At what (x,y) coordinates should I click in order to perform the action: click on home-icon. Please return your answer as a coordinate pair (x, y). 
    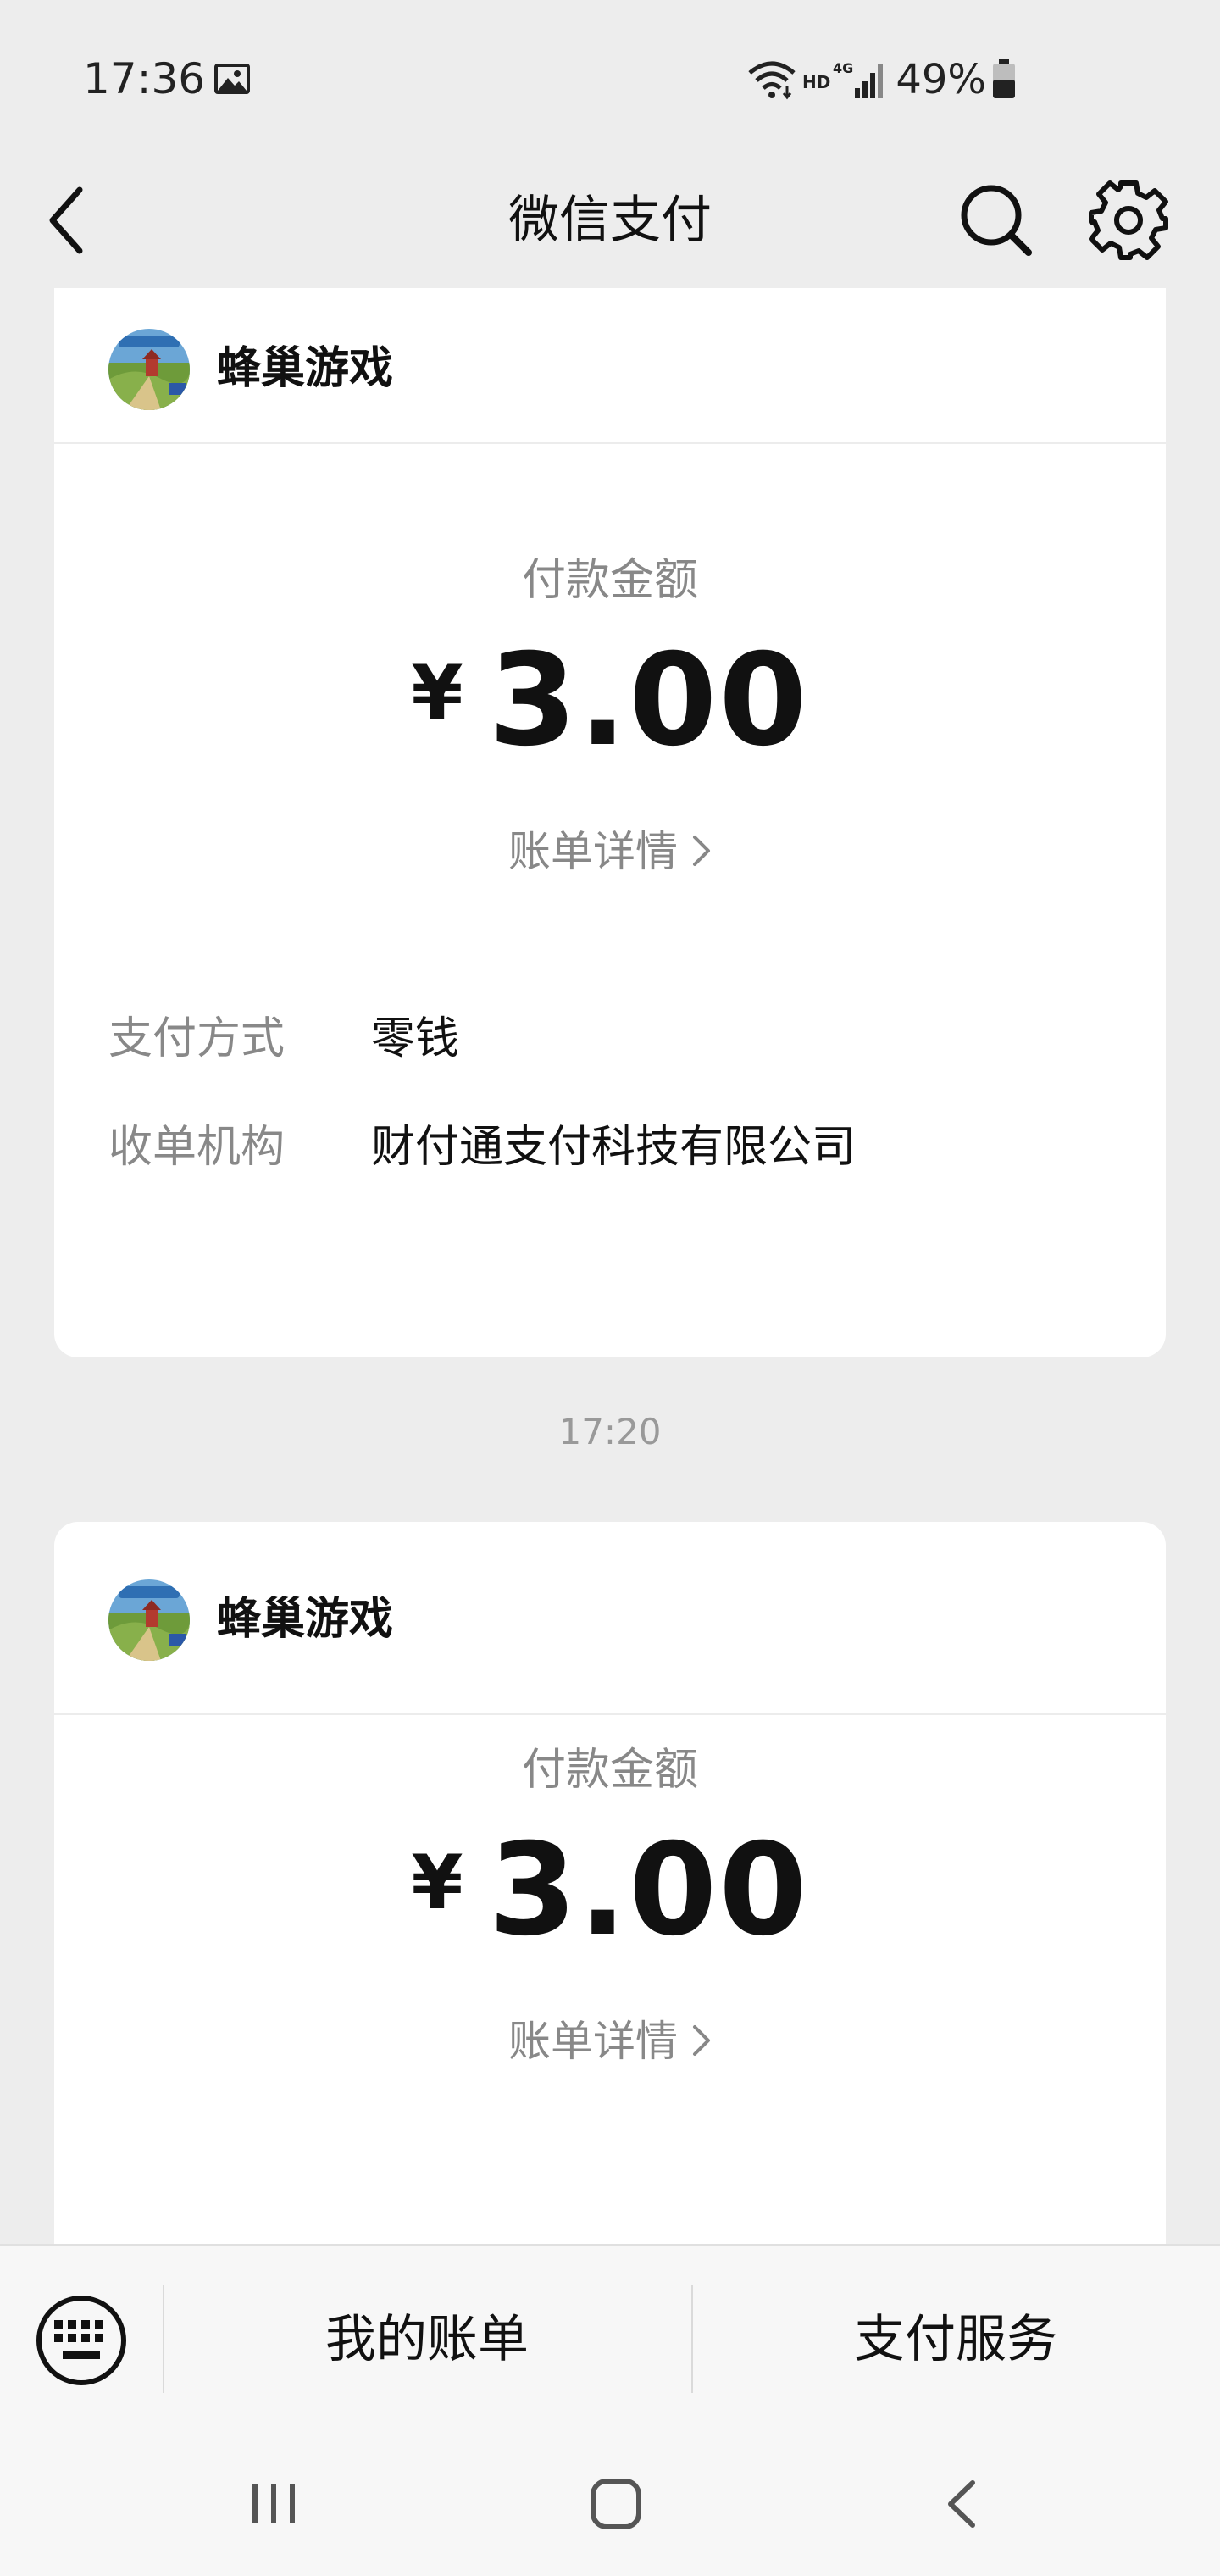
    Looking at the image, I should click on (616, 2504).